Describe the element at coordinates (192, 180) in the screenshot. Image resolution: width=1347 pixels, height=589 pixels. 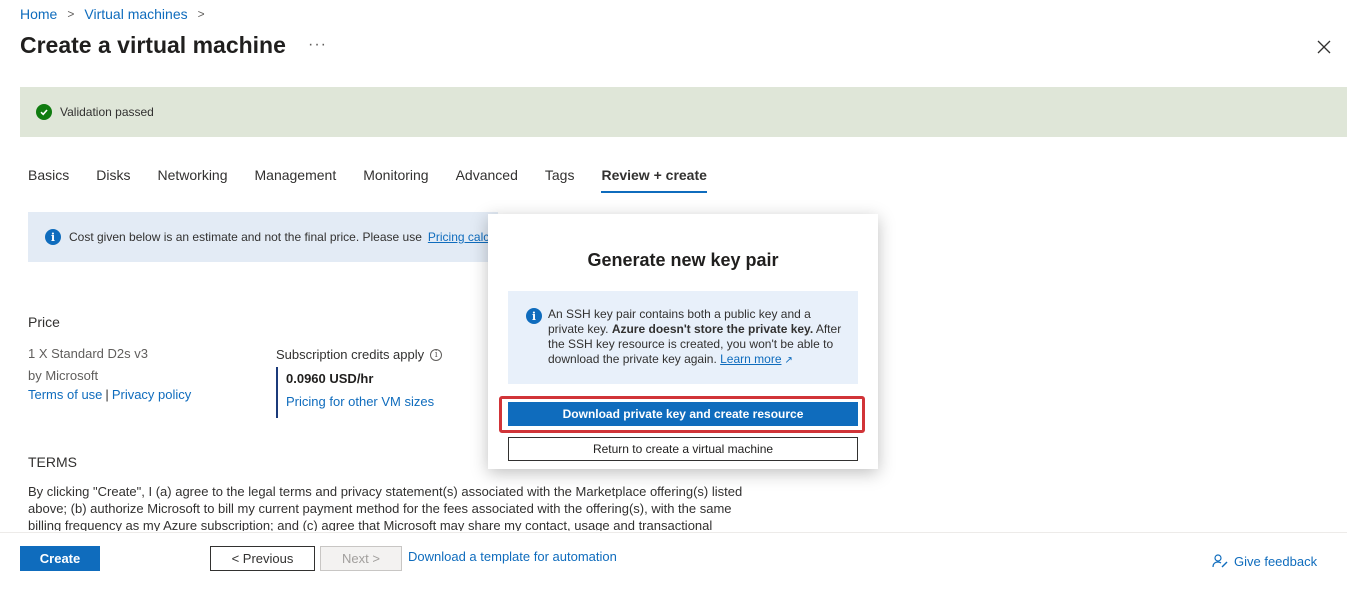
I see `tab-networking: Networking` at that location.